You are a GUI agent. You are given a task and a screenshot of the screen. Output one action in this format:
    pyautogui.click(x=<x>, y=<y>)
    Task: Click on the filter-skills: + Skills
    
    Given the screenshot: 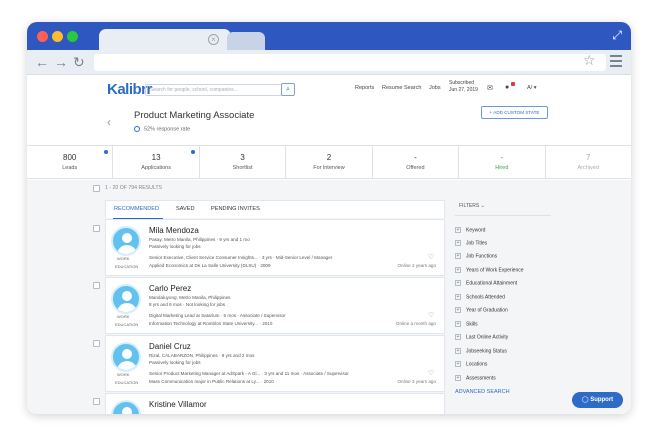 What is the action you would take?
    pyautogui.click(x=466, y=324)
    